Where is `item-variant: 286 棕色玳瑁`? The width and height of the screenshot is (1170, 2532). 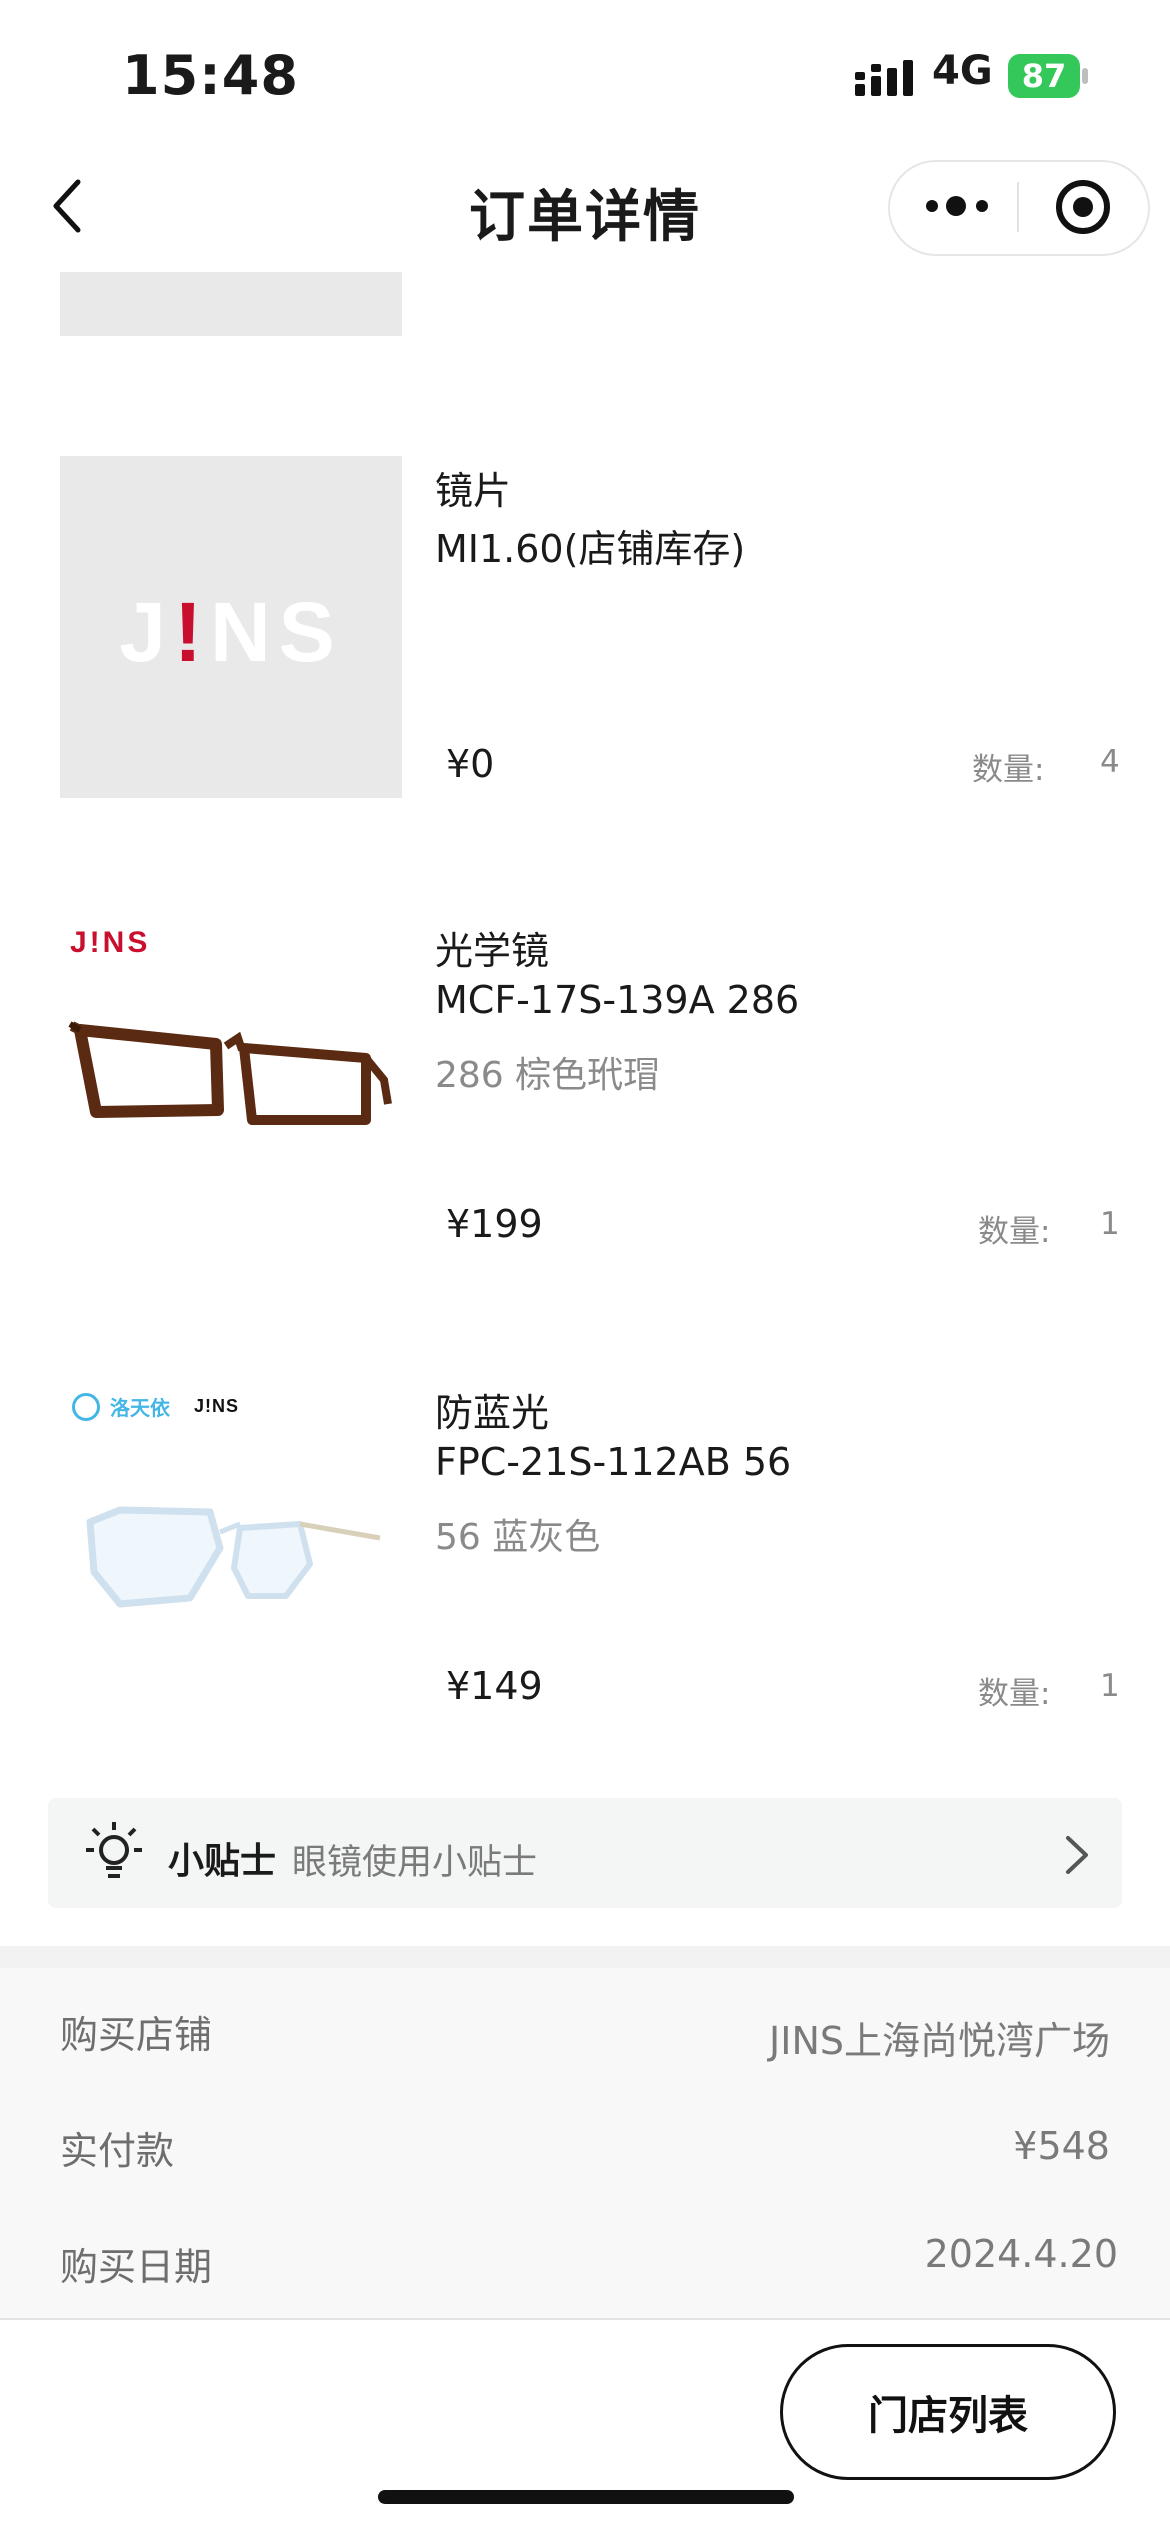
item-variant: 286 棕色玳瑁 is located at coordinates (547, 1075).